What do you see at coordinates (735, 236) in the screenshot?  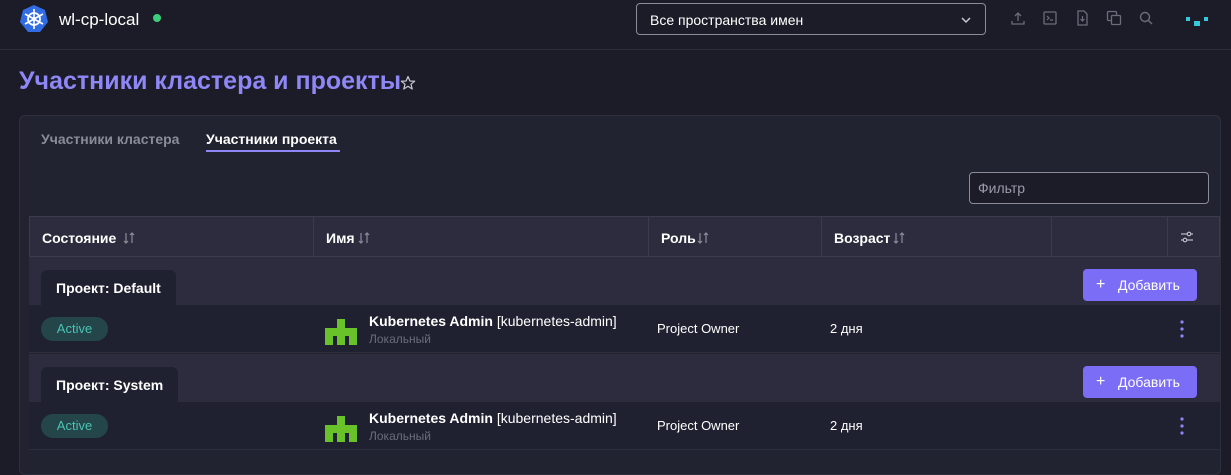 I see `column-role: Роль` at bounding box center [735, 236].